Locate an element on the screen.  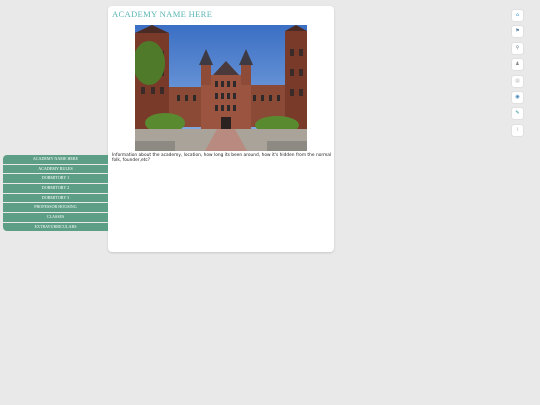
edit-button: ✎ is located at coordinates (517, 114).